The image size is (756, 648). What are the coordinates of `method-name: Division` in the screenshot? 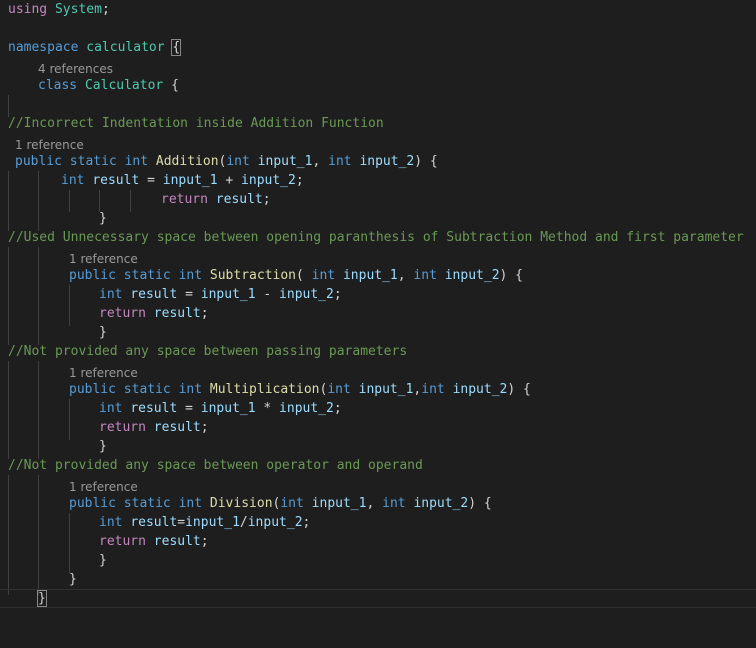 It's located at (241, 503).